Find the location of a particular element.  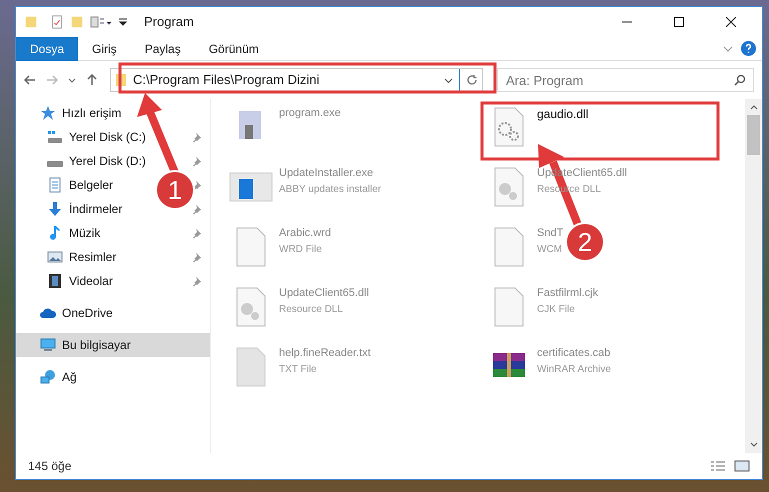

film-icon is located at coordinates (55, 281).